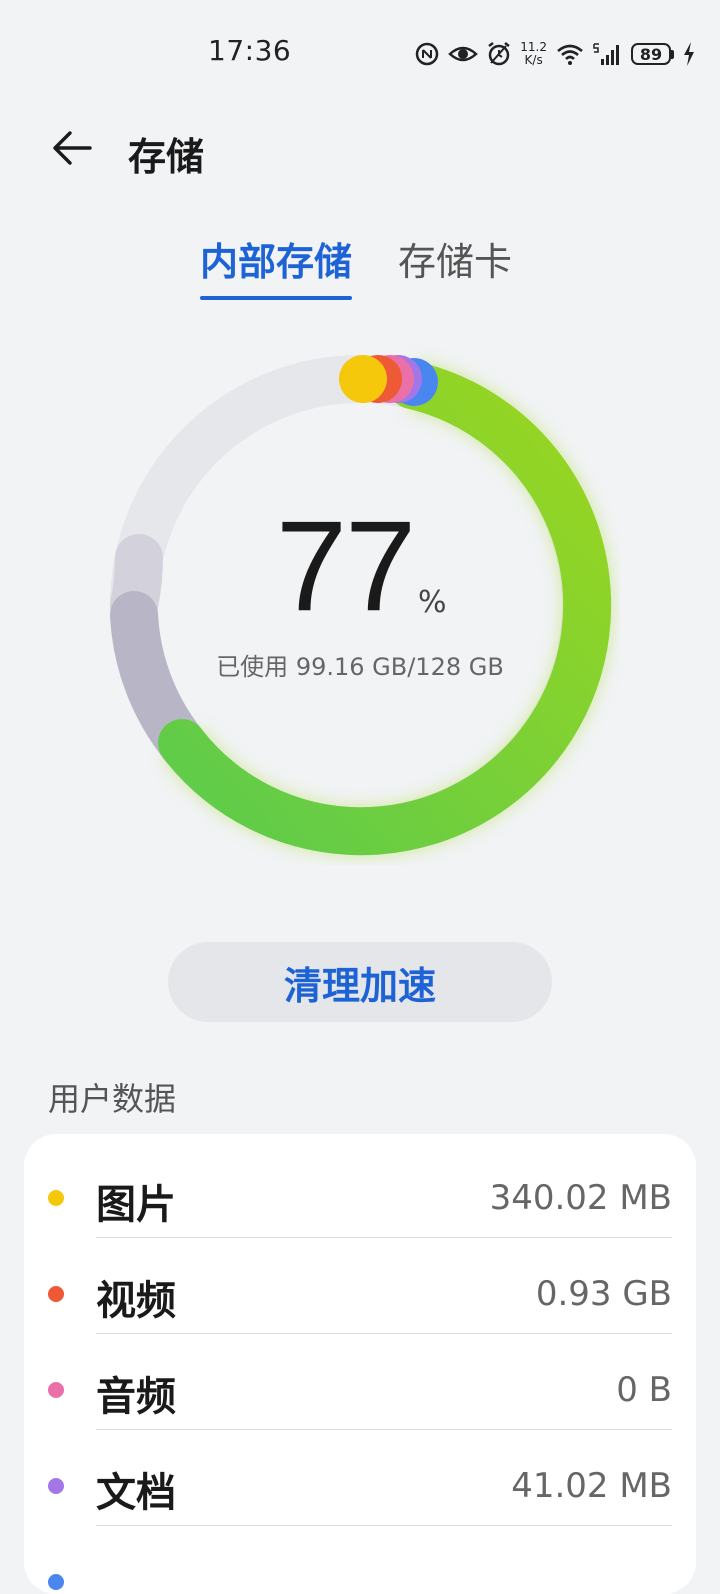 The image size is (720, 1594). Describe the element at coordinates (591, 1486) in the screenshot. I see `list-item-value: 41.02 MB` at that location.